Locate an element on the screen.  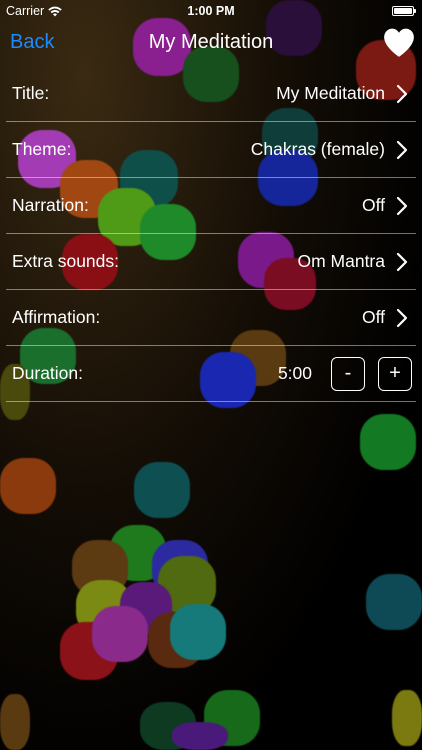
title-row: Title: My Meditation is located at coordinates (211, 94).